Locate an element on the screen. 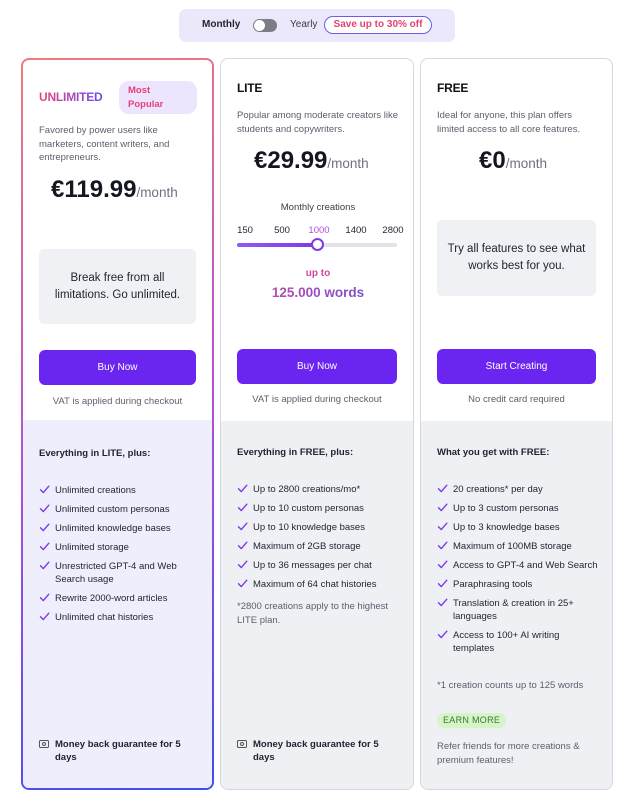 The width and height of the screenshot is (631, 800). footnote: *1 creation counts up to 125 words is located at coordinates (510, 685).